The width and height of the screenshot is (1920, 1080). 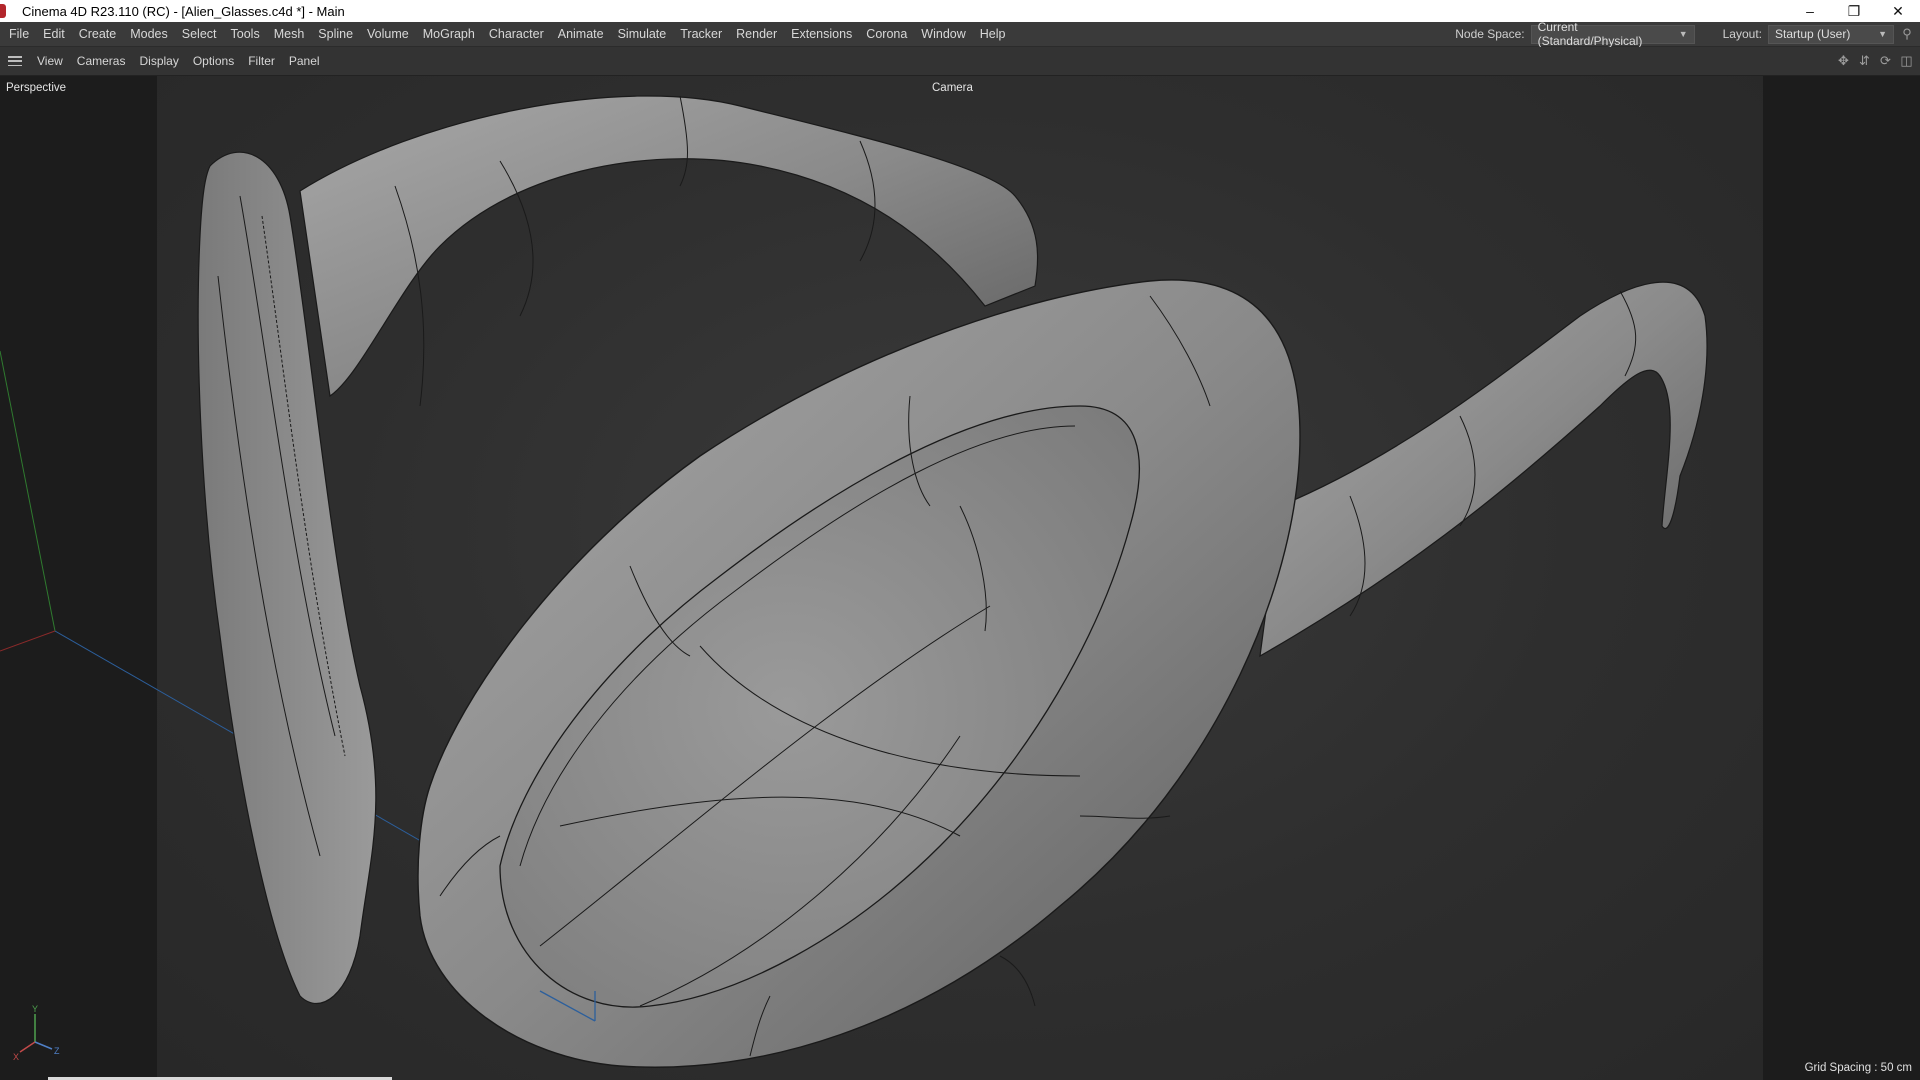 I want to click on window-controls: – ❐ ✕, so click(x=1854, y=11).